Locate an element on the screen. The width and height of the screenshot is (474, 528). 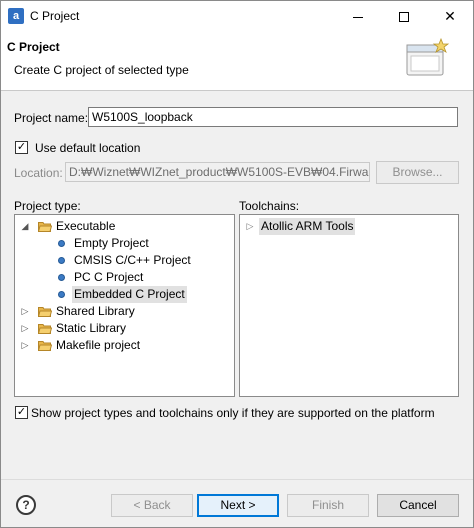
tree-item-pc-c-project: PC C Project is located at coordinates (123, 277).